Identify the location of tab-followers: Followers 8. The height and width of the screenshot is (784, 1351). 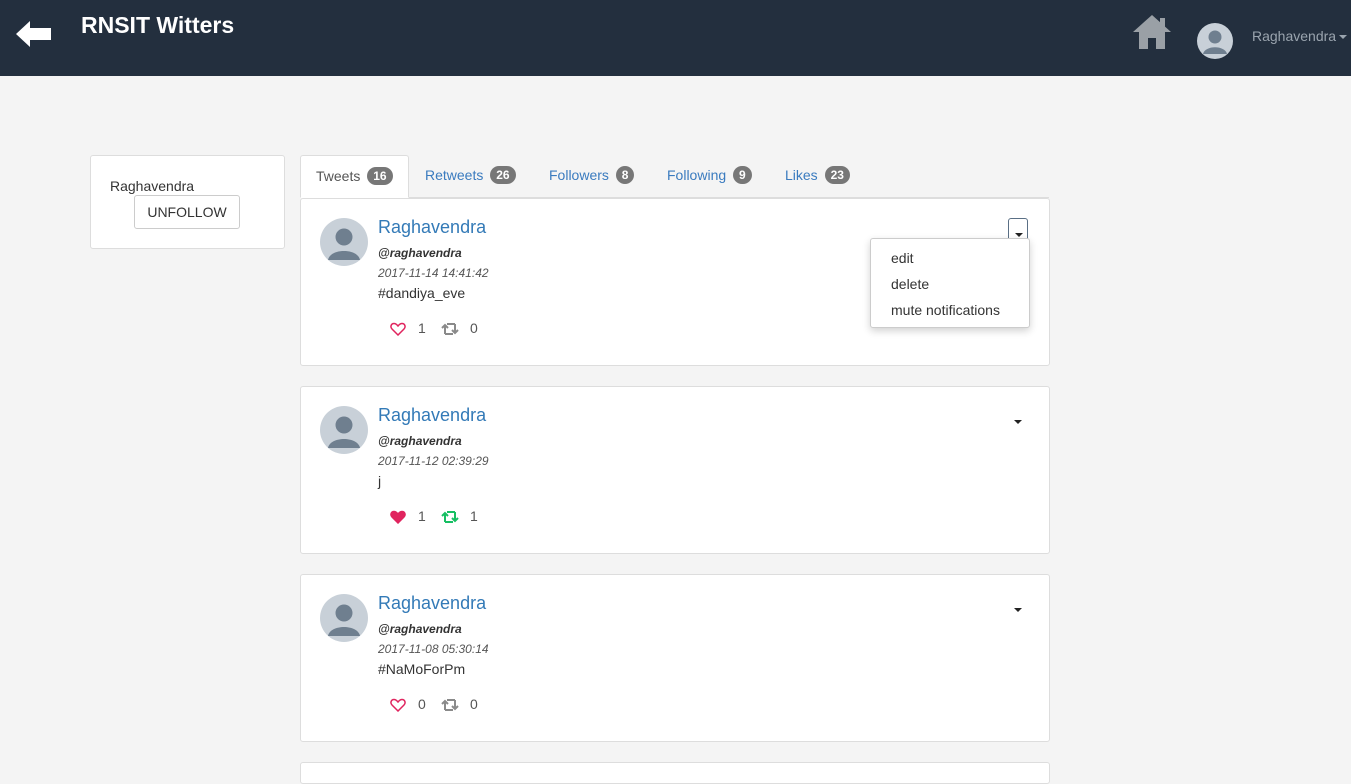
(592, 175).